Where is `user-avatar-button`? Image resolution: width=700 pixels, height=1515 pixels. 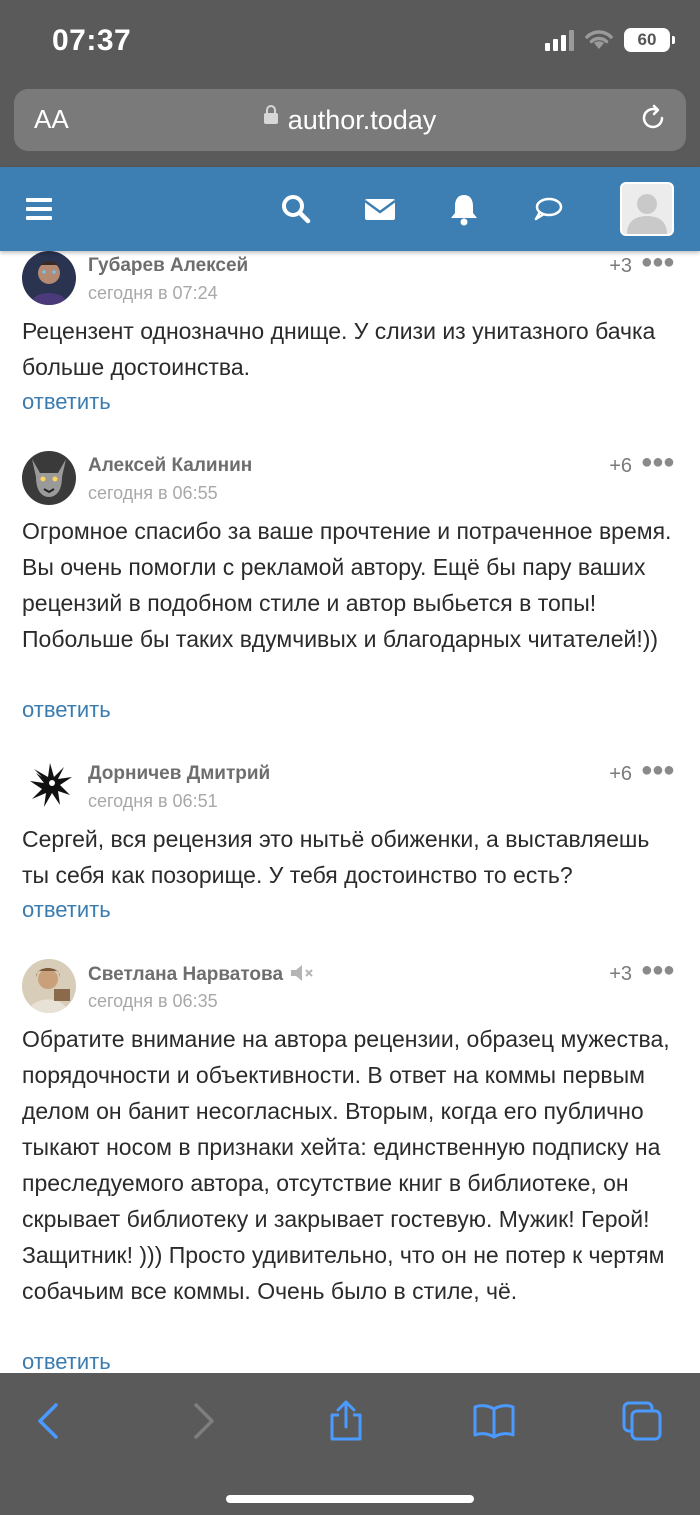 user-avatar-button is located at coordinates (647, 209).